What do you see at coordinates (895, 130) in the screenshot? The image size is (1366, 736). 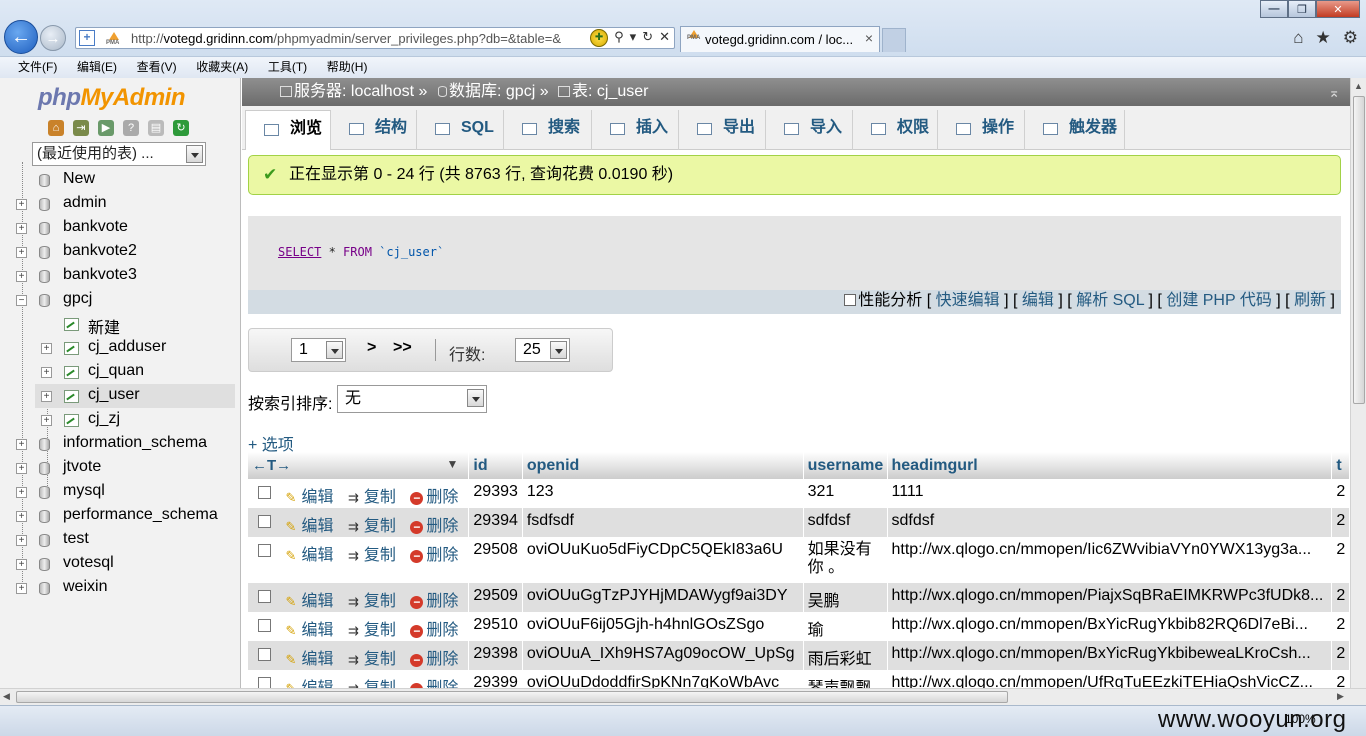 I see `tab-privileges: 权限` at bounding box center [895, 130].